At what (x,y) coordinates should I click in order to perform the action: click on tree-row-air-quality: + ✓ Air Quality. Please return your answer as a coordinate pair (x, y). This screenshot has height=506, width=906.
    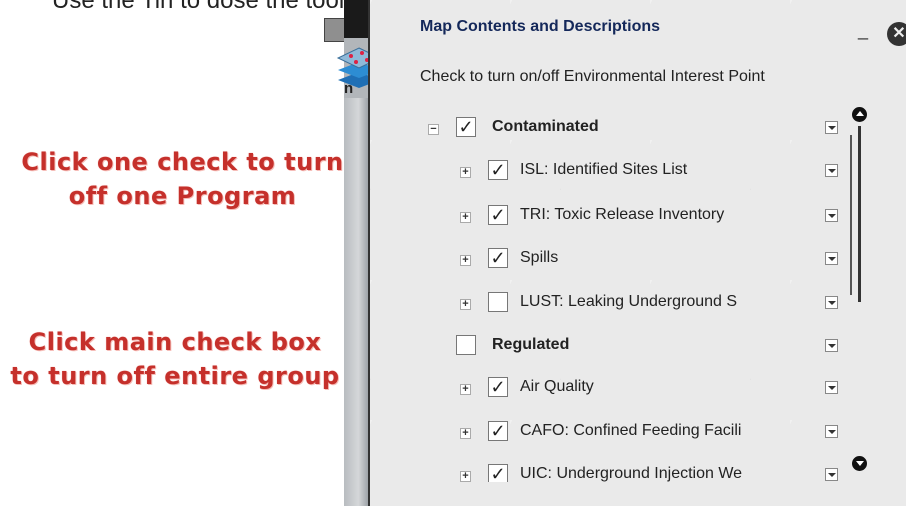
    Looking at the image, I should click on (660, 390).